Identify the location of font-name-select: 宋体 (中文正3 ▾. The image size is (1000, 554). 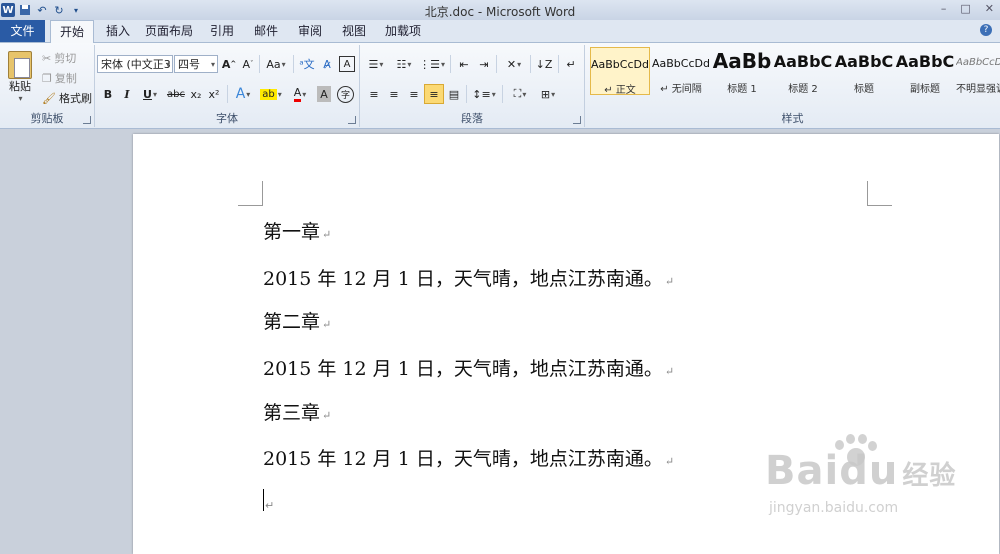
(135, 64).